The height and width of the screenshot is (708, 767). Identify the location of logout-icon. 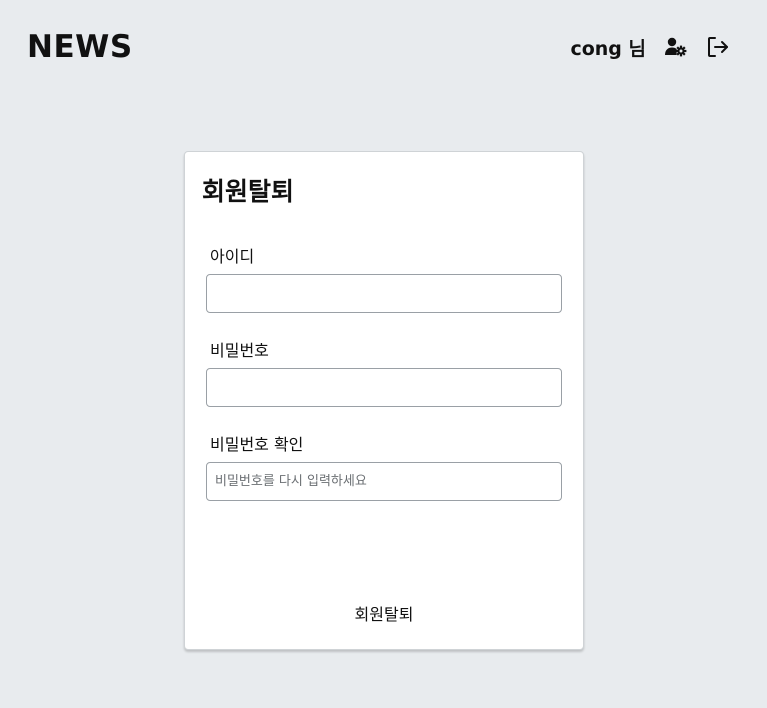
(718, 47).